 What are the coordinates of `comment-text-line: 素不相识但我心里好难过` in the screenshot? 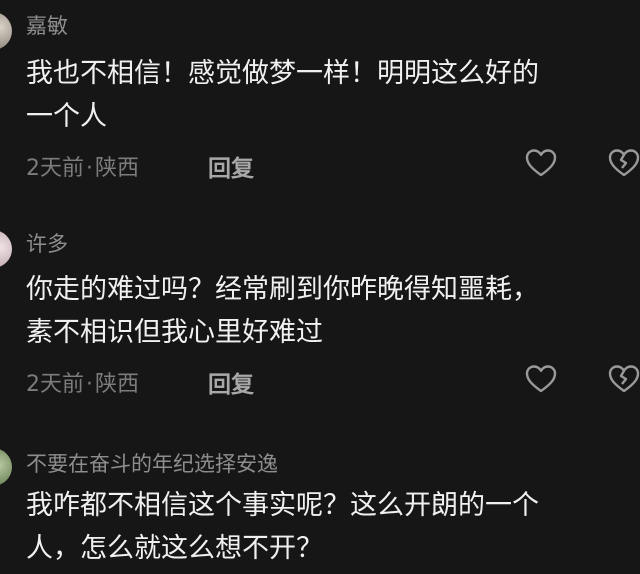 It's located at (174, 332).